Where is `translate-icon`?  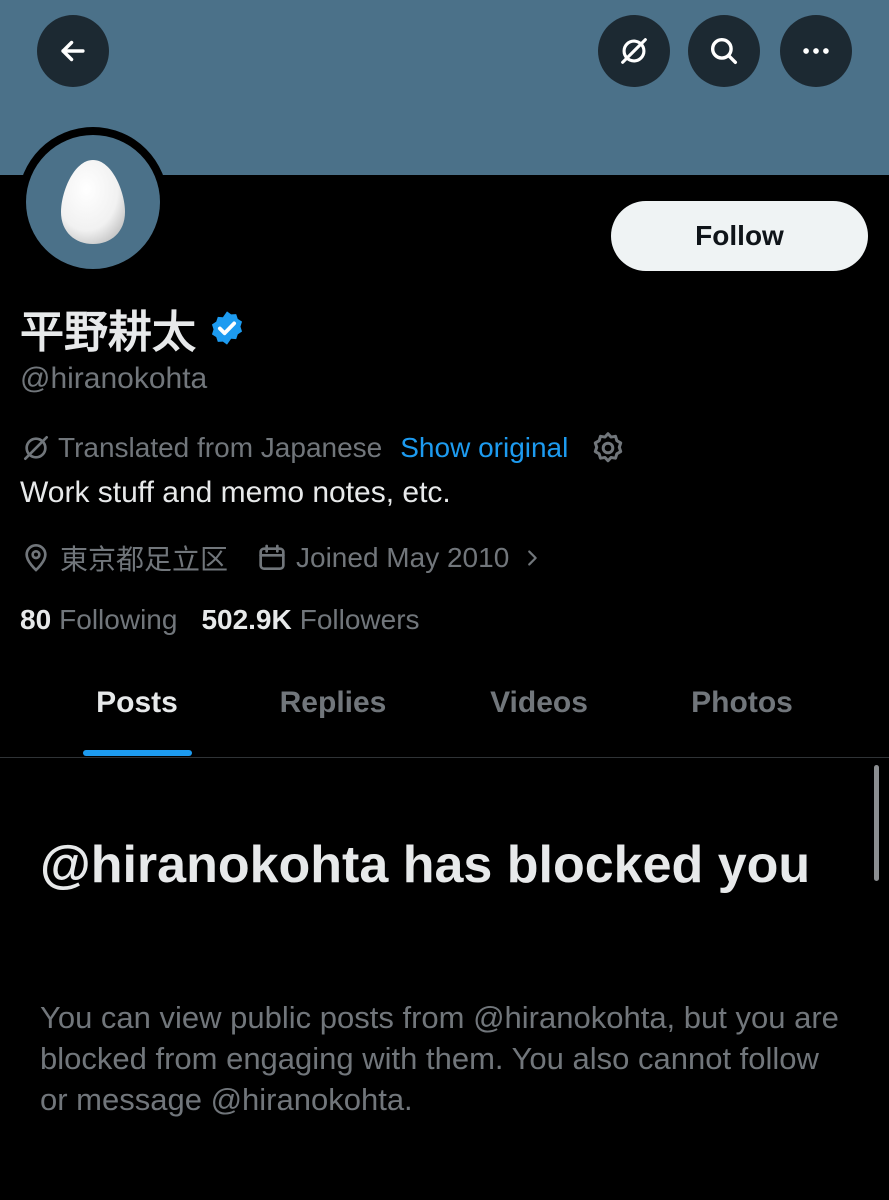 translate-icon is located at coordinates (36, 448).